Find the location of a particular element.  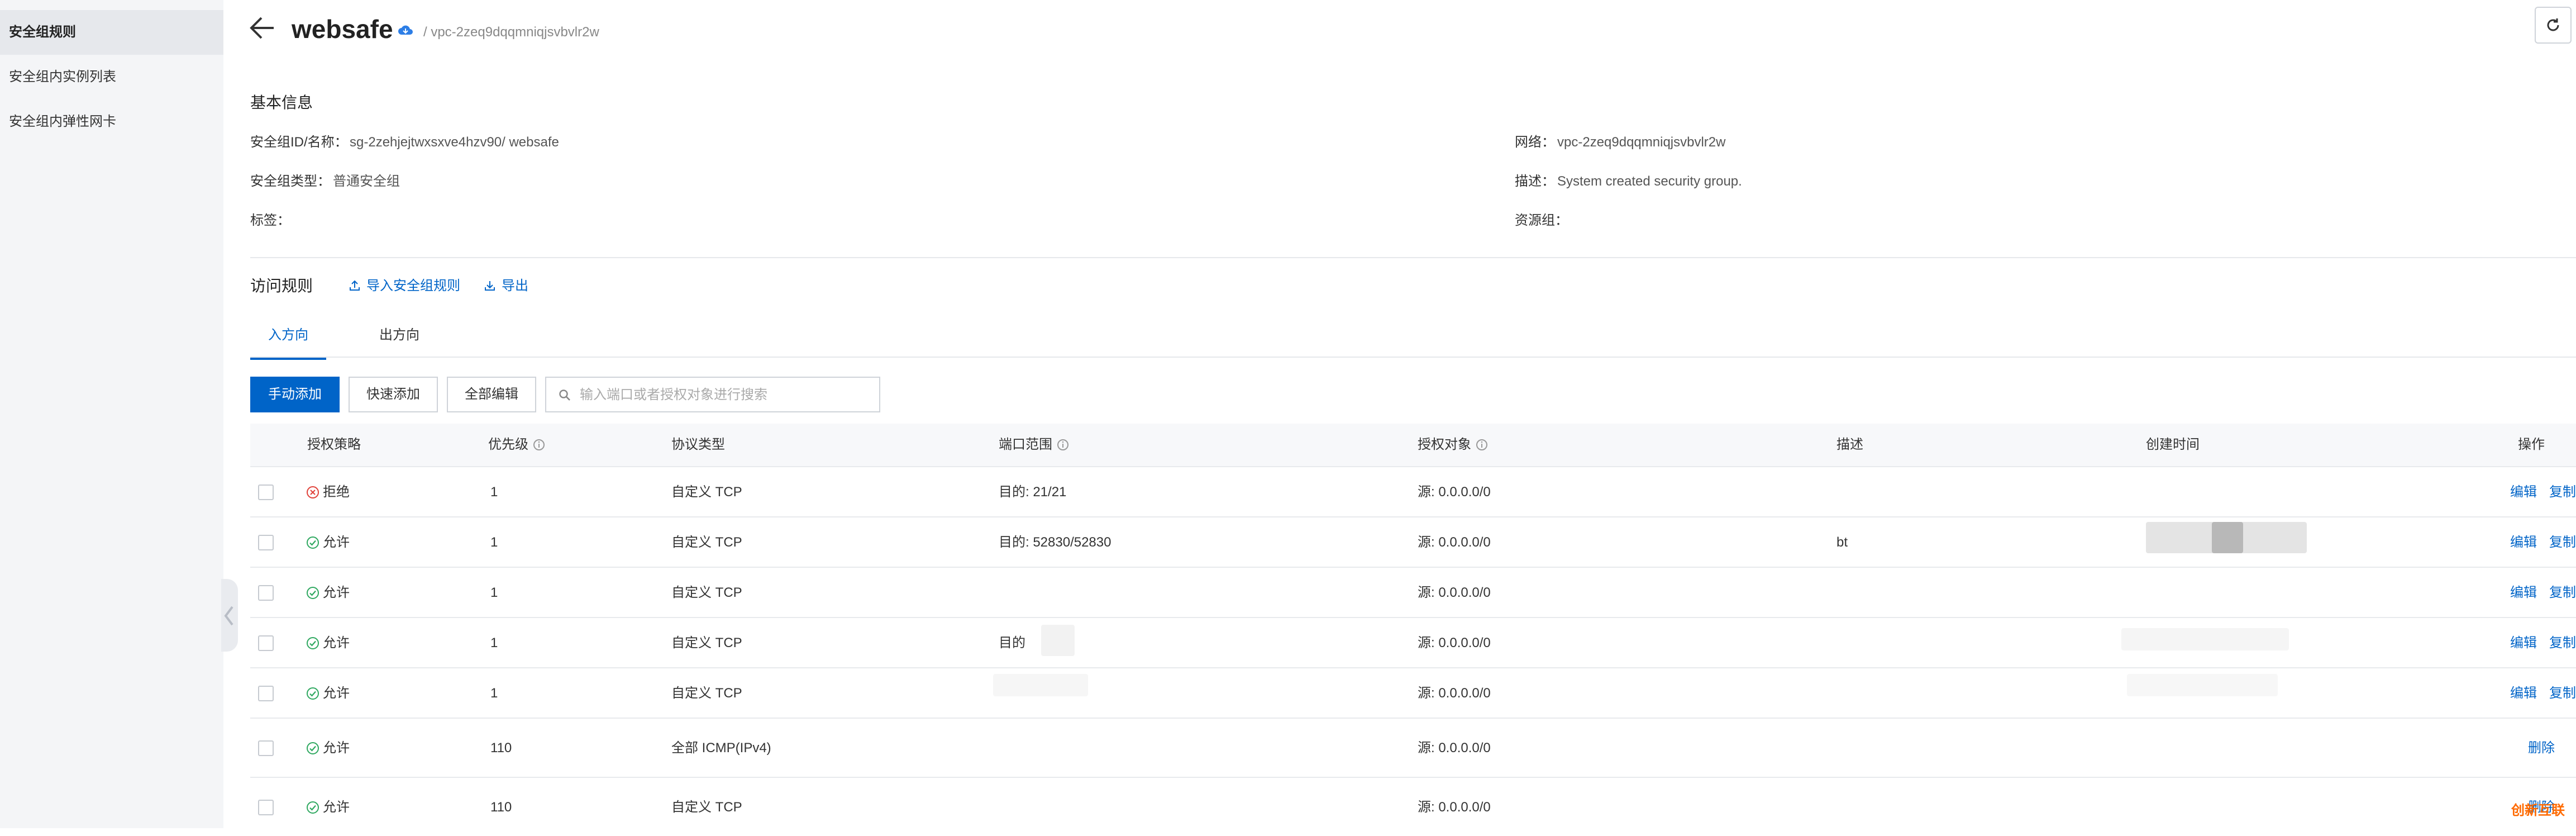

download-icon is located at coordinates (490, 286).